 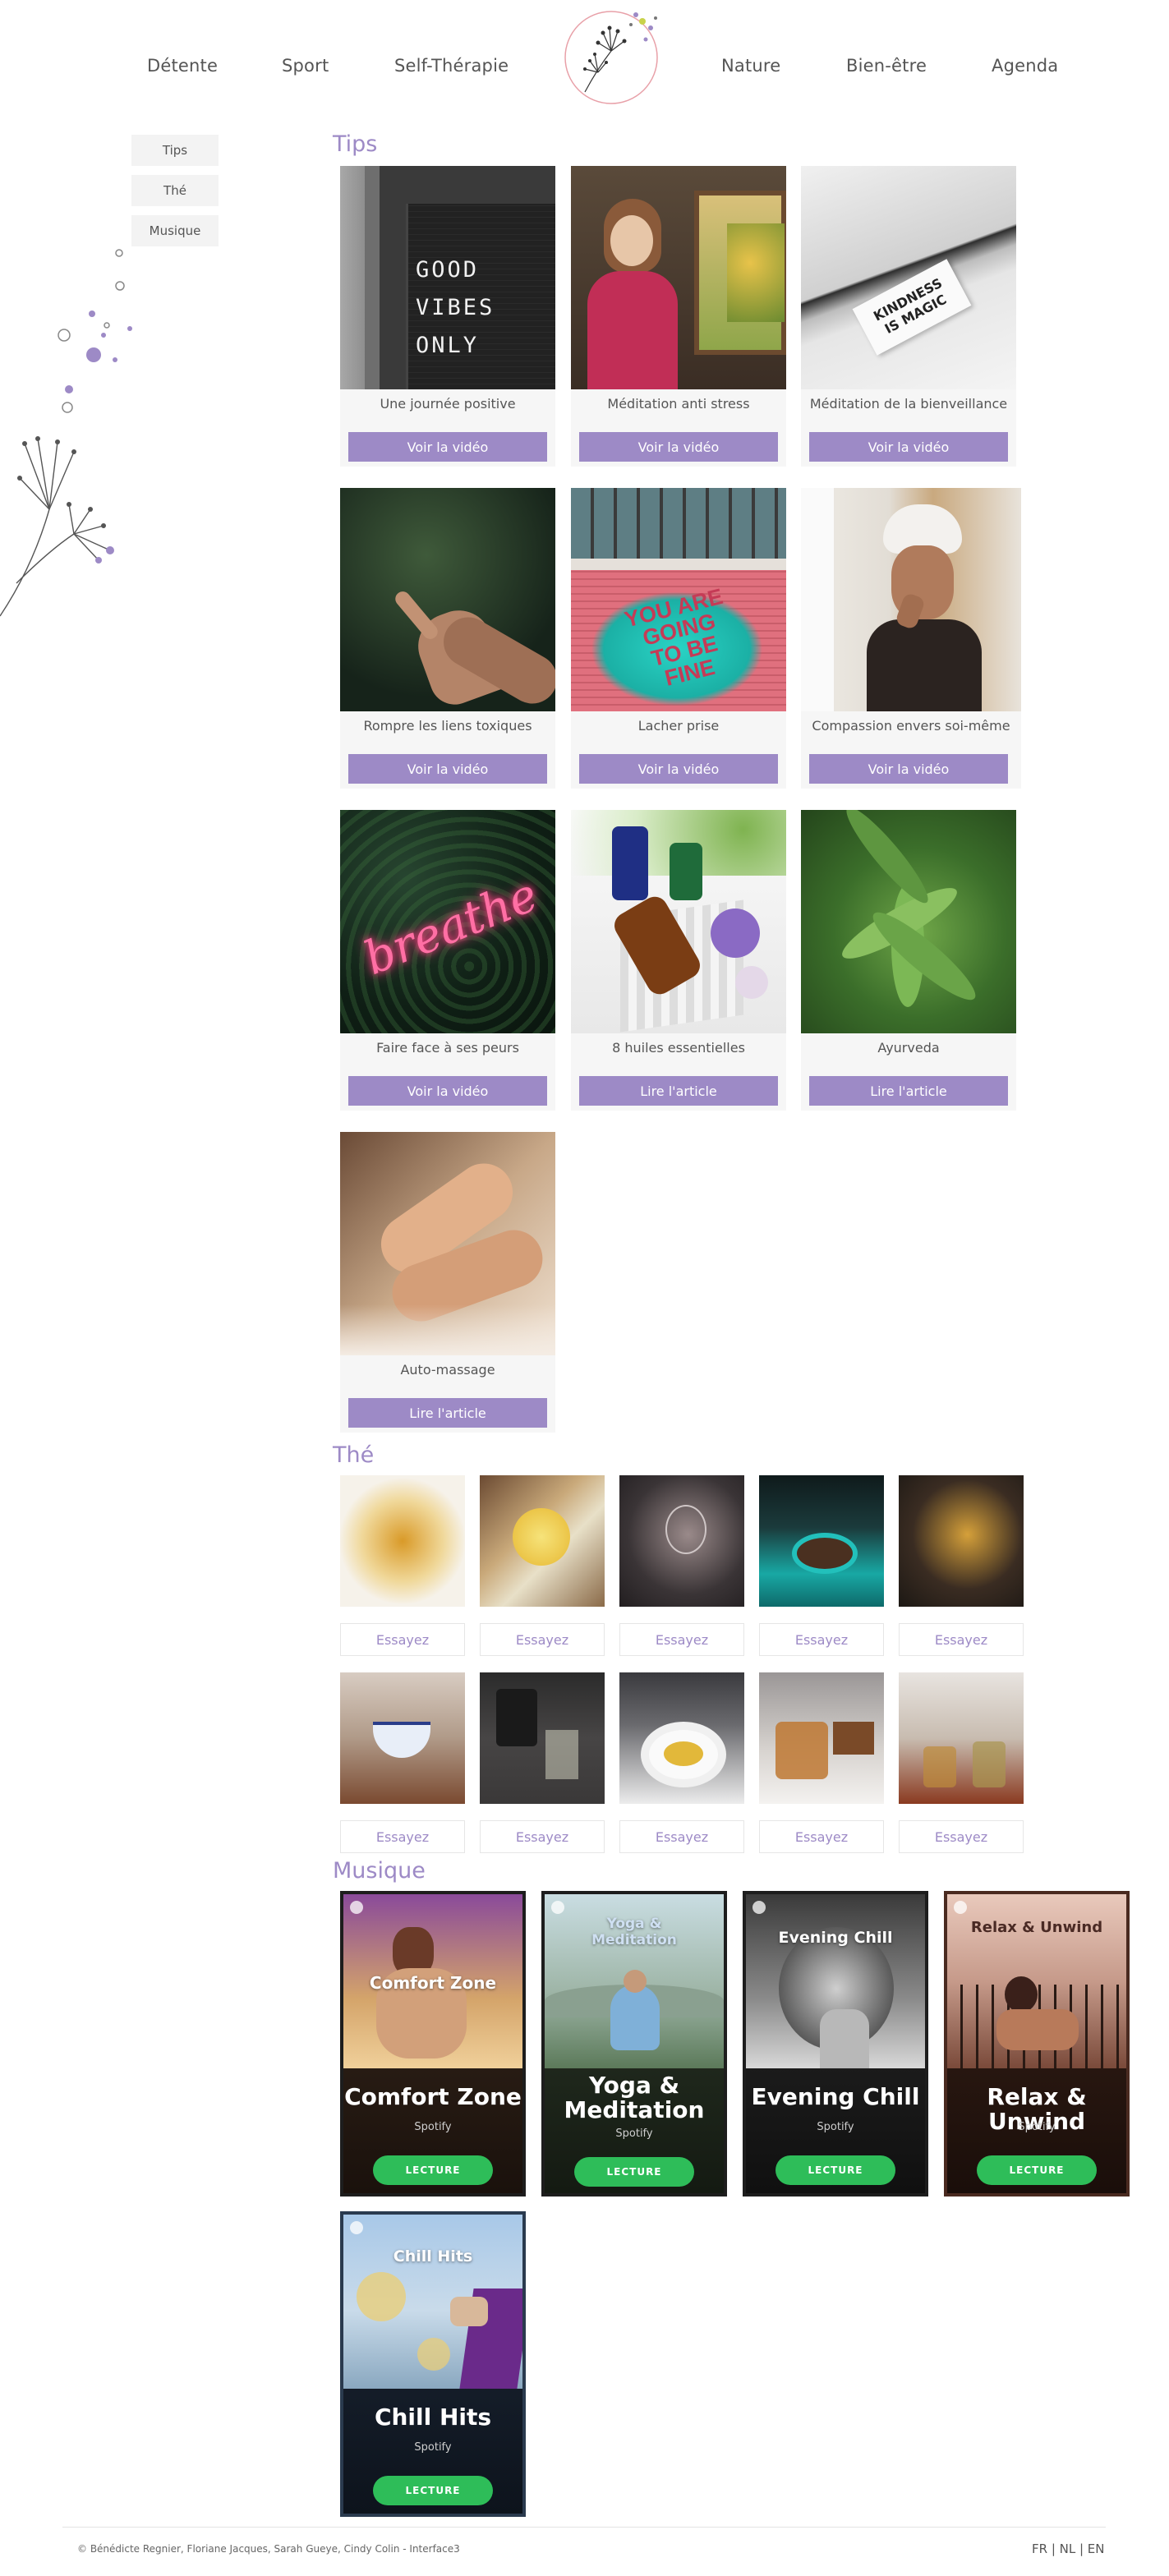 What do you see at coordinates (447, 726) in the screenshot?
I see `tip-caption: Rompre les liens toxiques` at bounding box center [447, 726].